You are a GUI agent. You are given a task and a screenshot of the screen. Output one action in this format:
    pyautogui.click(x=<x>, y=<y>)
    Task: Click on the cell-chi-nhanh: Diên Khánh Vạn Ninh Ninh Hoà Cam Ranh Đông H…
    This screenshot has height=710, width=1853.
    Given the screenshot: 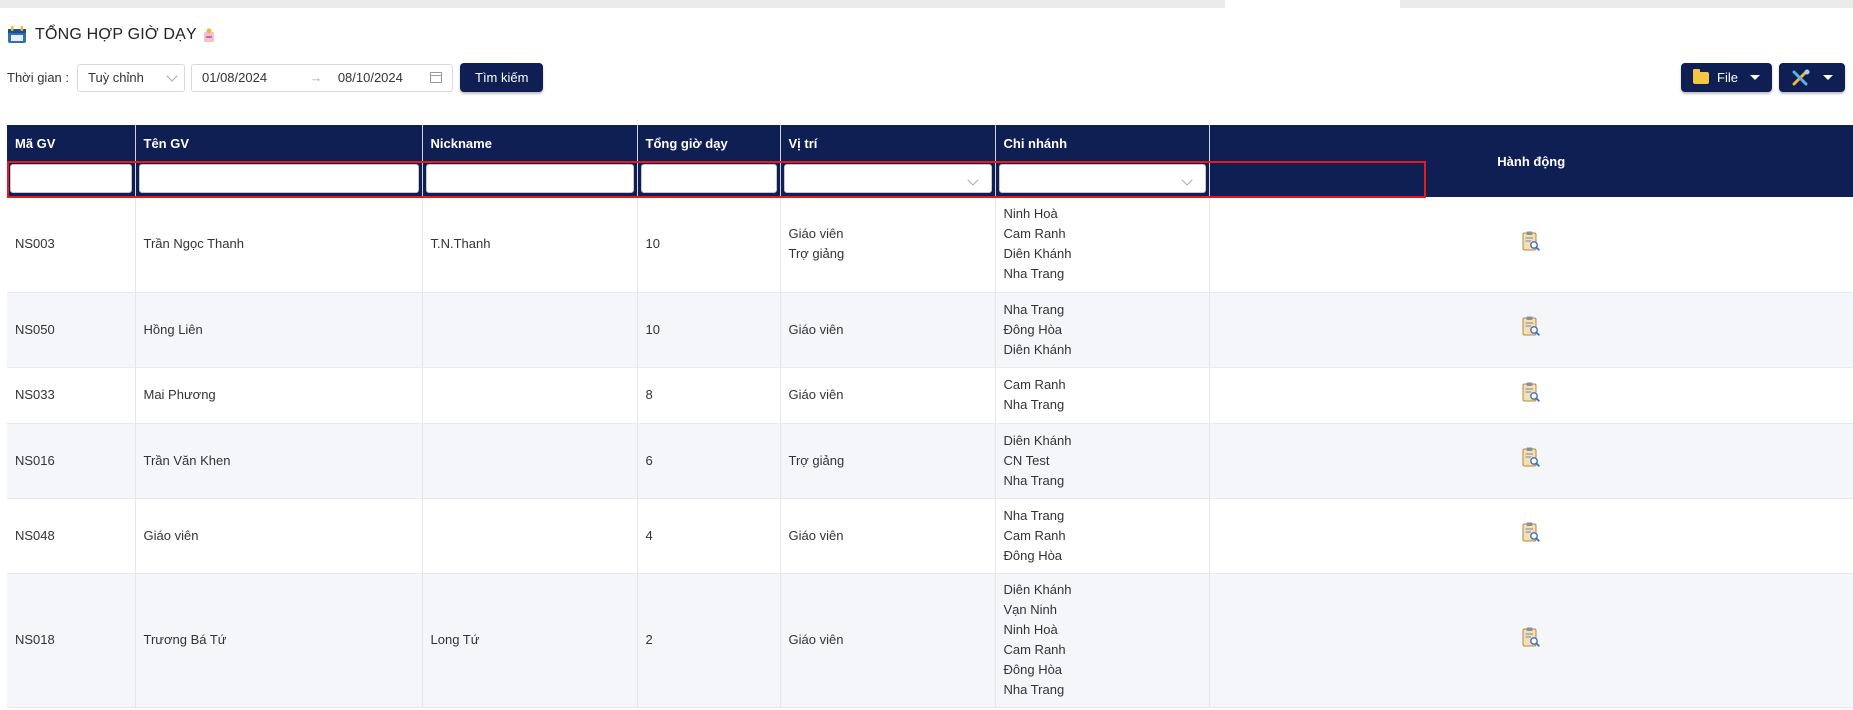 What is the action you would take?
    pyautogui.click(x=1102, y=640)
    